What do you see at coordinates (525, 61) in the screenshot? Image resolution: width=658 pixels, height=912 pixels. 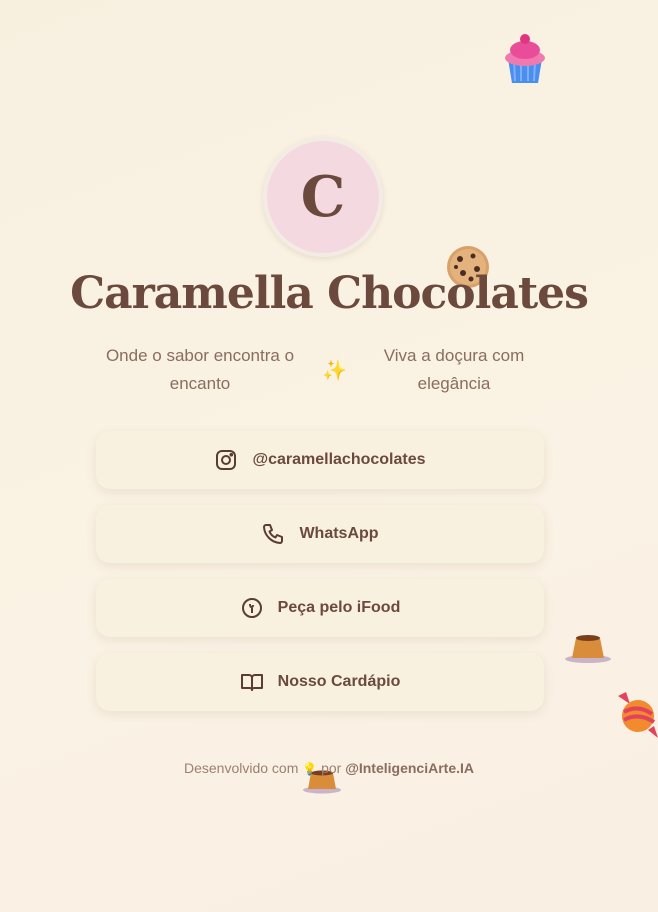 I see `cupcake-icon` at bounding box center [525, 61].